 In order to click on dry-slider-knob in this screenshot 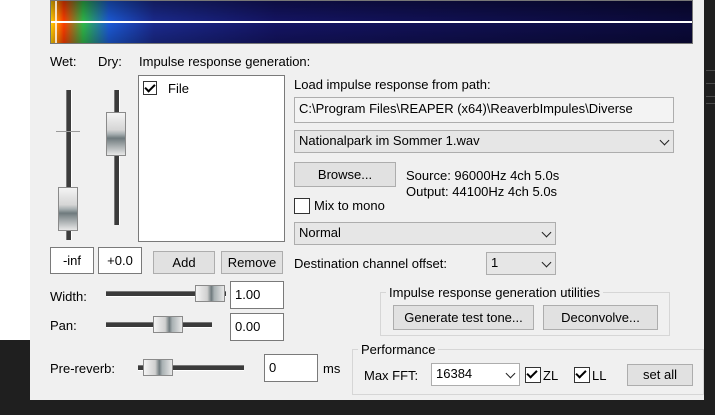, I will do `click(116, 134)`.